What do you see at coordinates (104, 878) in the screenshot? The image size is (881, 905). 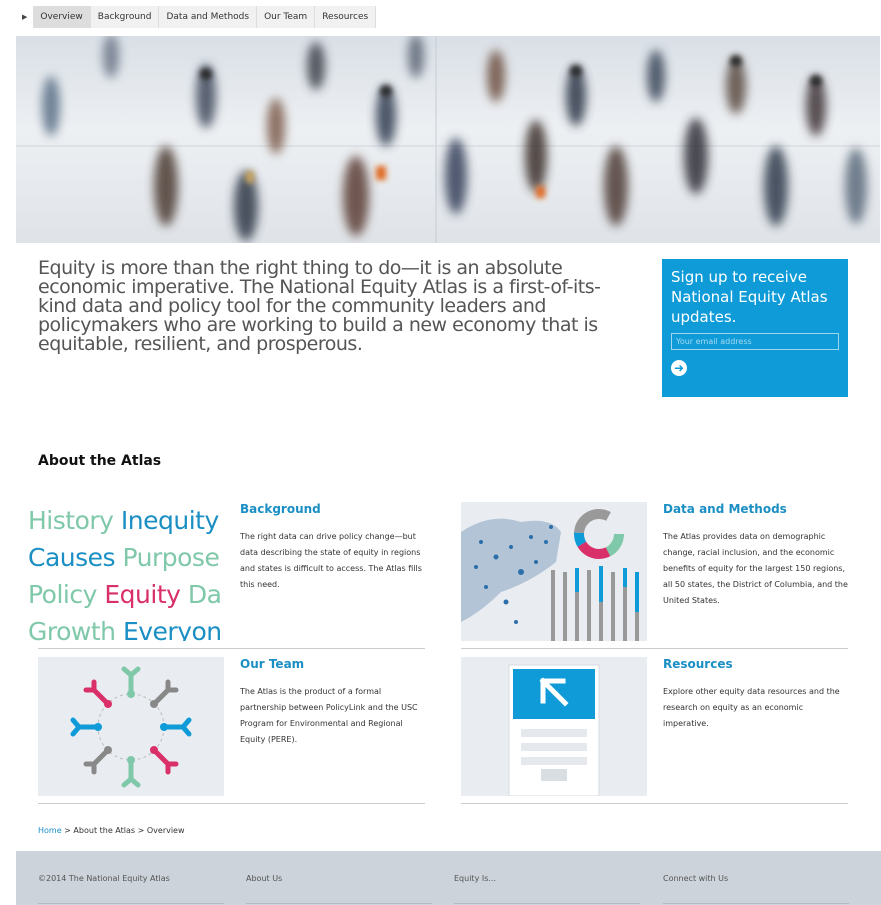 I see `footer-copyright: ©2014 The National Equity Atlas` at bounding box center [104, 878].